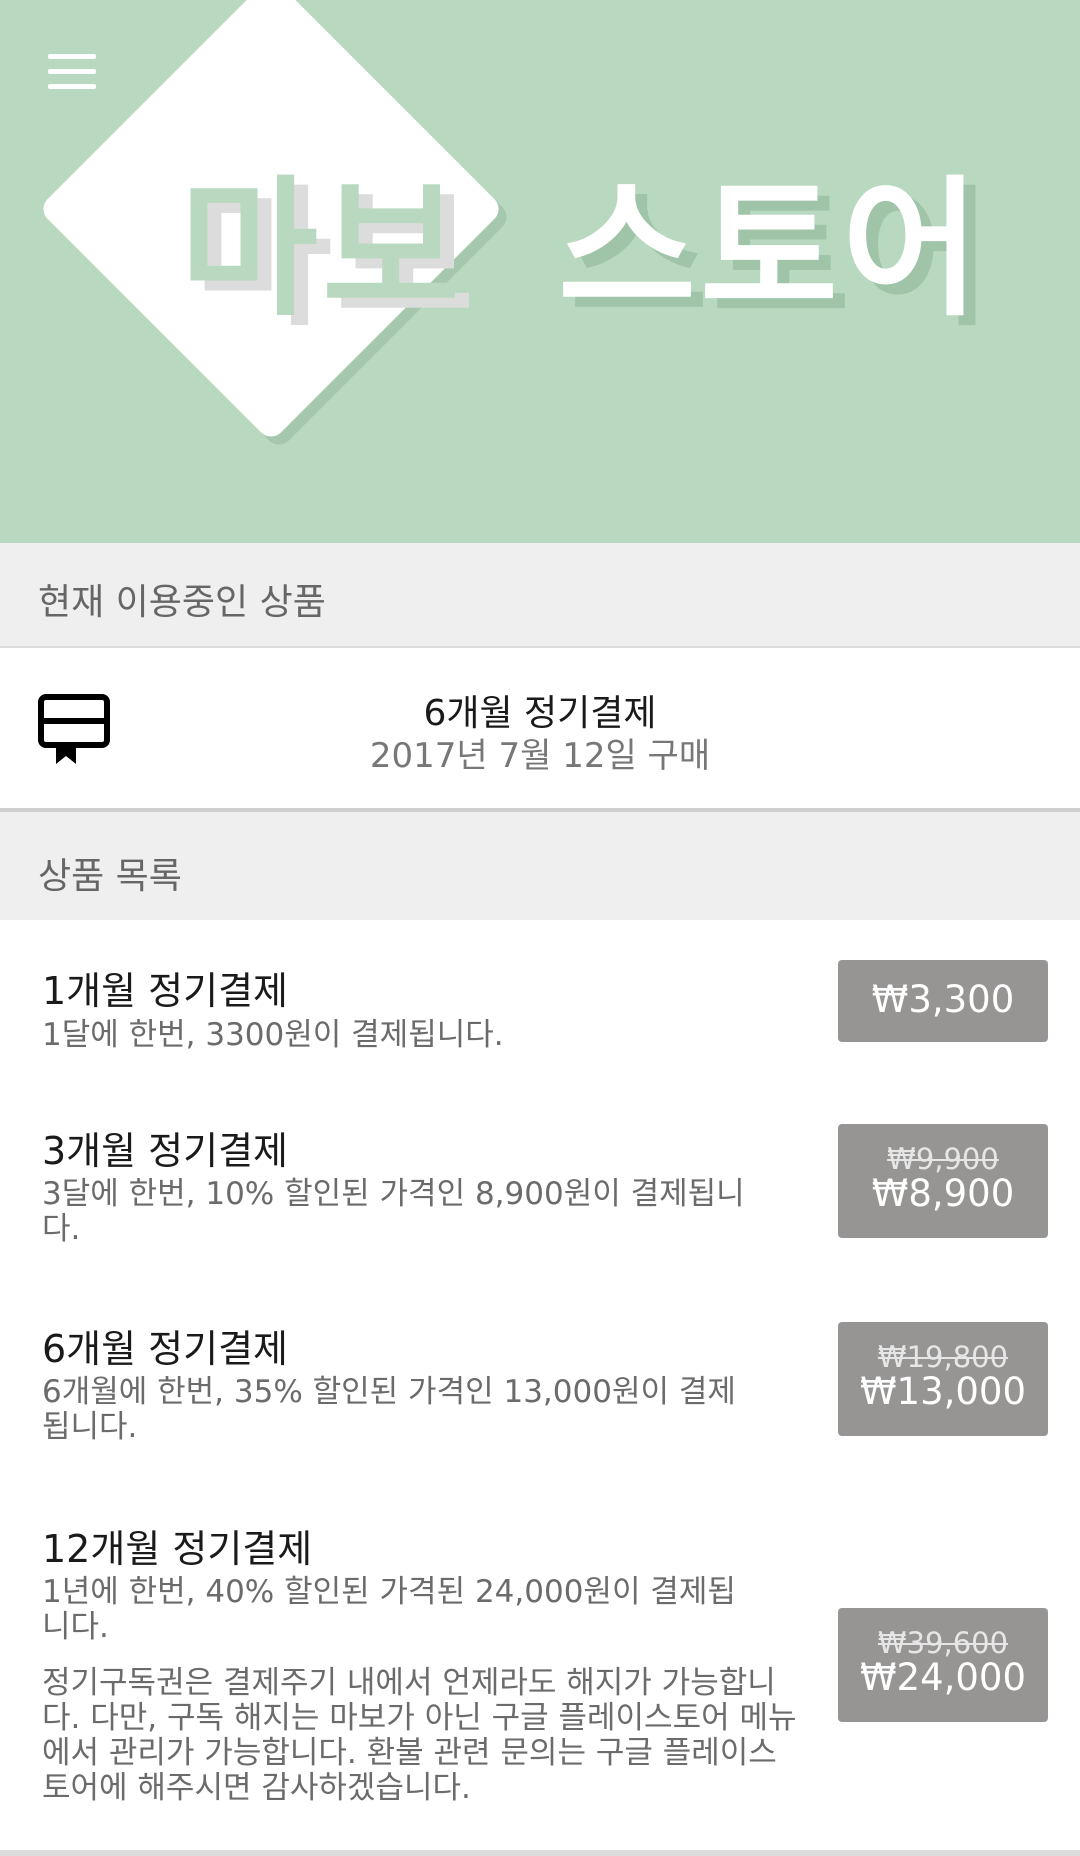  Describe the element at coordinates (165, 1349) in the screenshot. I see `product-title: 6개월 정기결제` at that location.